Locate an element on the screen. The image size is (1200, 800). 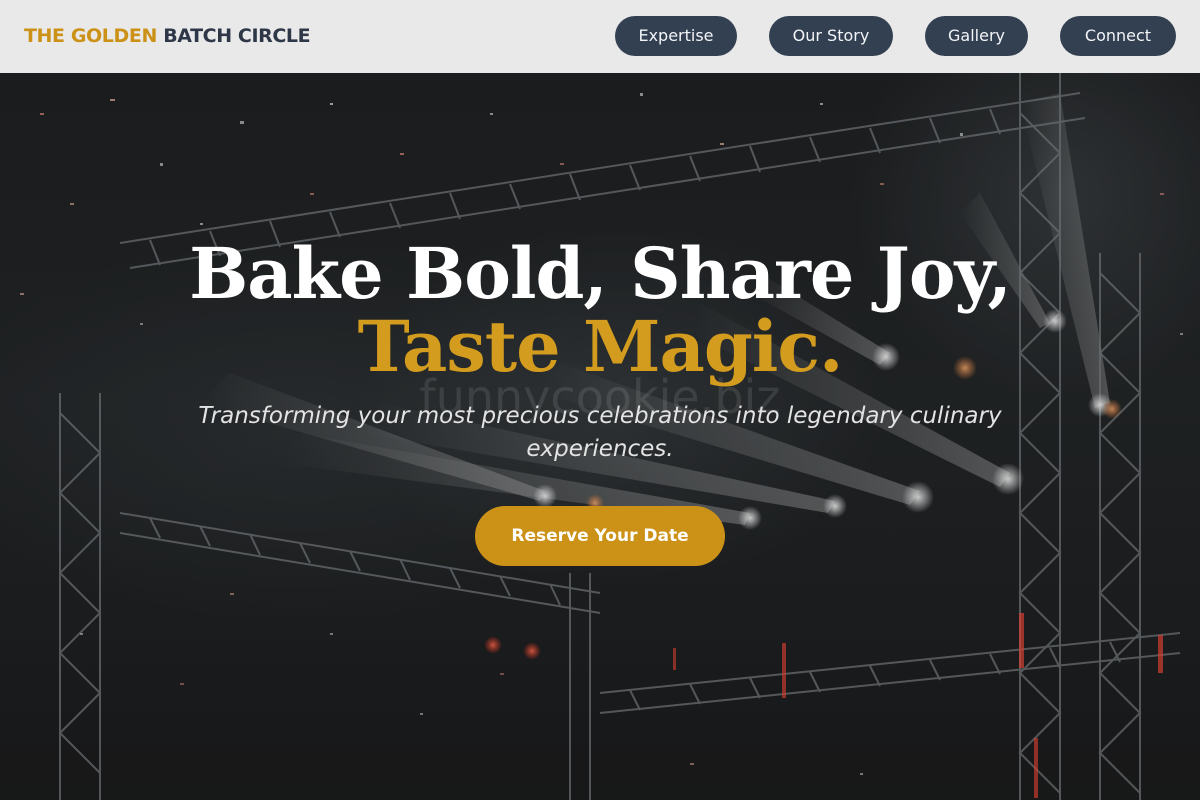
nav-connect-button: Connect is located at coordinates (1118, 36).